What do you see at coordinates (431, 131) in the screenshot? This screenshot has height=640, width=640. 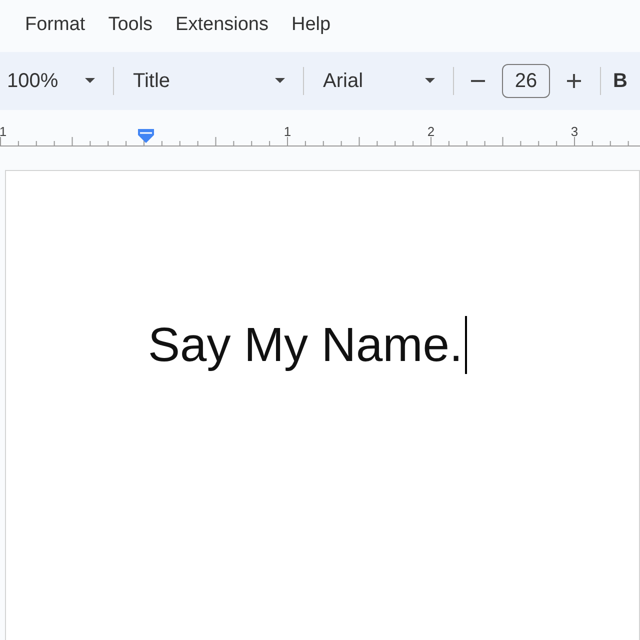 I see `ruler-number: 2` at bounding box center [431, 131].